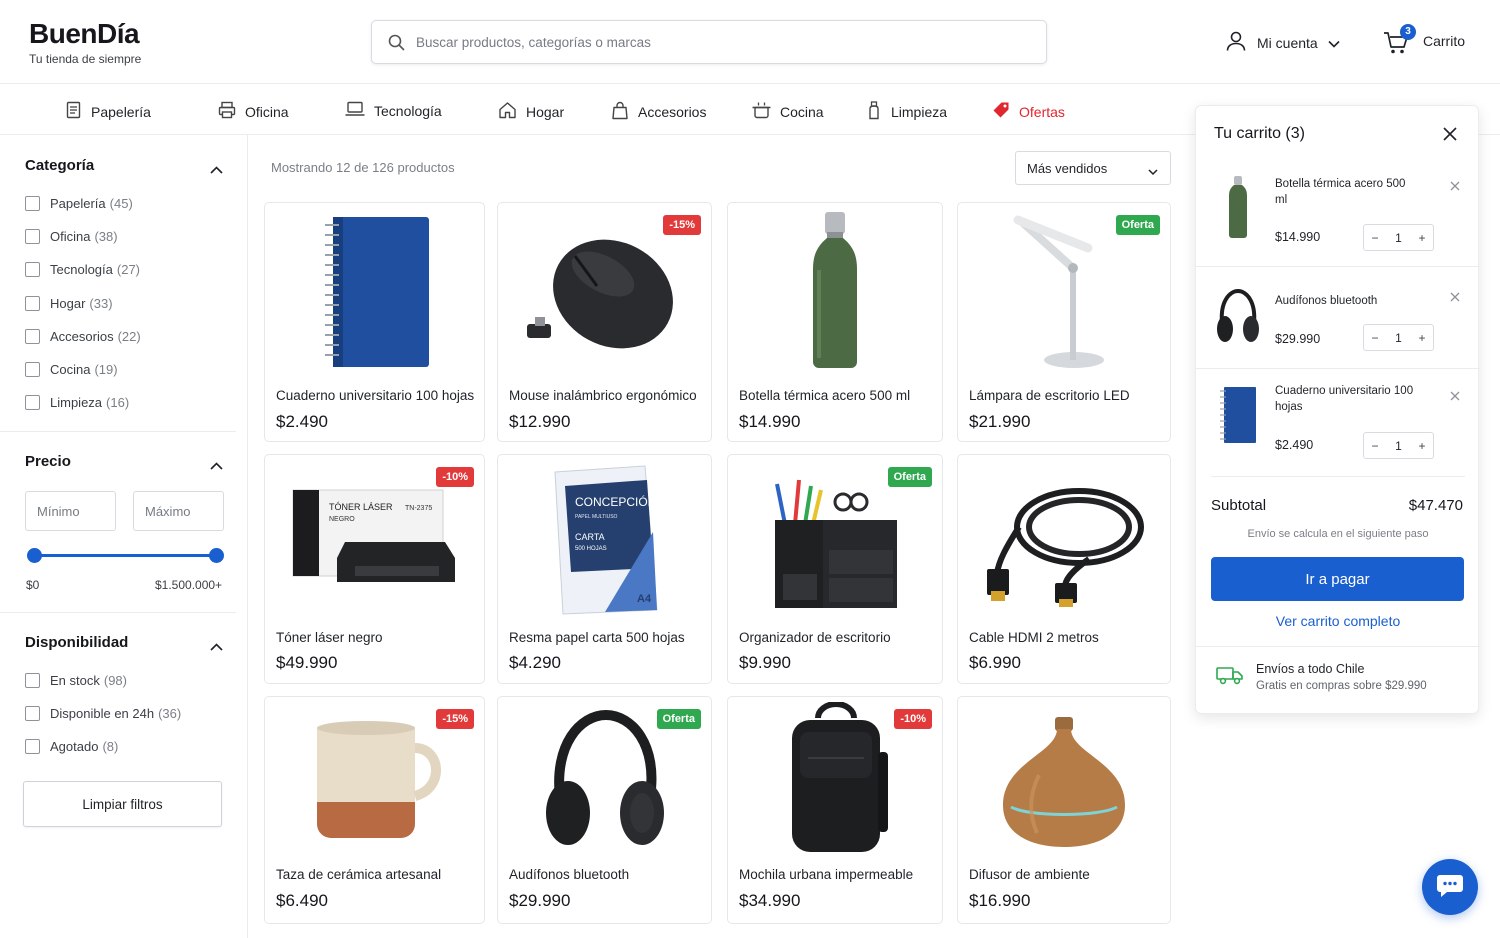 This screenshot has width=1500, height=938. I want to click on product-price: $4.290, so click(535, 662).